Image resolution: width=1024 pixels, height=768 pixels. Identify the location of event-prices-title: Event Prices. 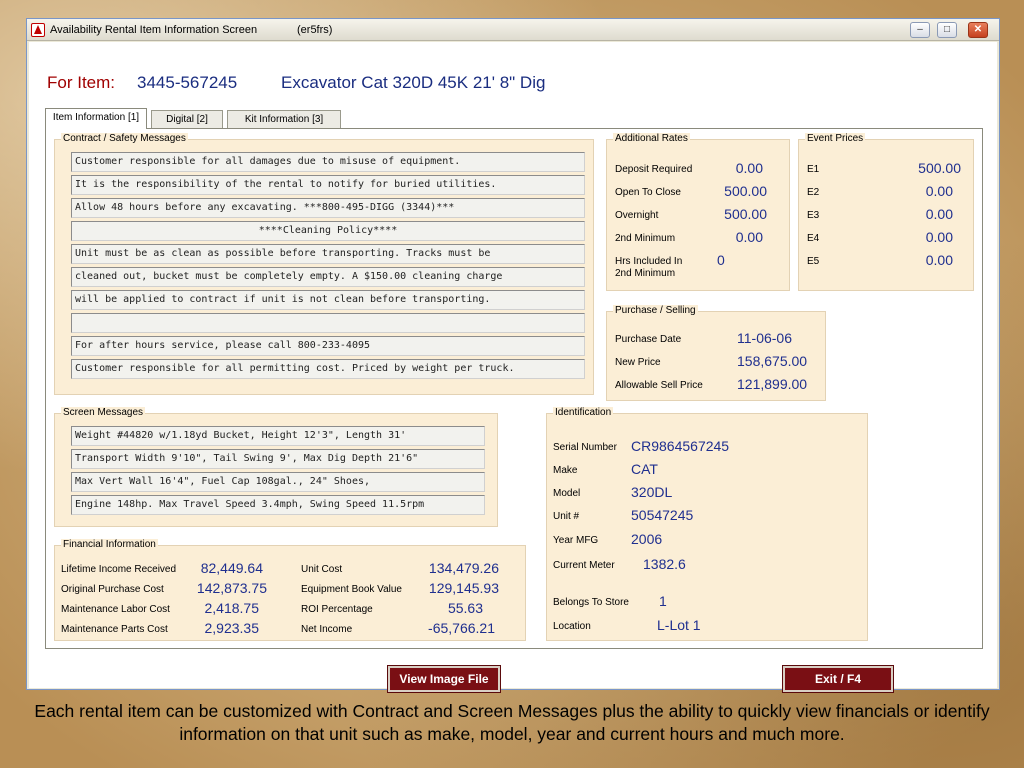
(835, 139).